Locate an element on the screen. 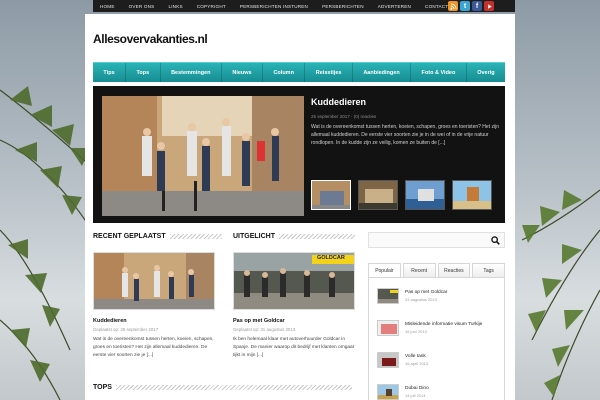 The height and width of the screenshot is (400, 600). top-nav-persberichten-insturen: PERSBERICHTEN INSTUREN is located at coordinates (274, 6).